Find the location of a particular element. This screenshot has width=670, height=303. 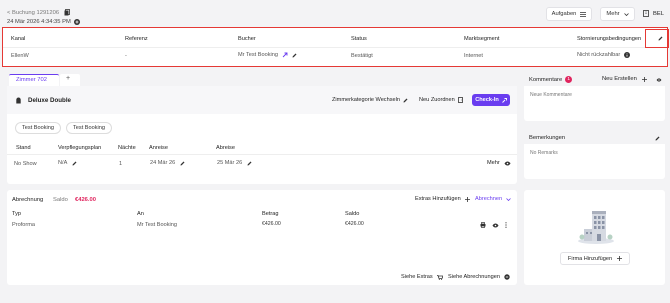

back-link: < Buchung 1291206 is located at coordinates (38, 12).